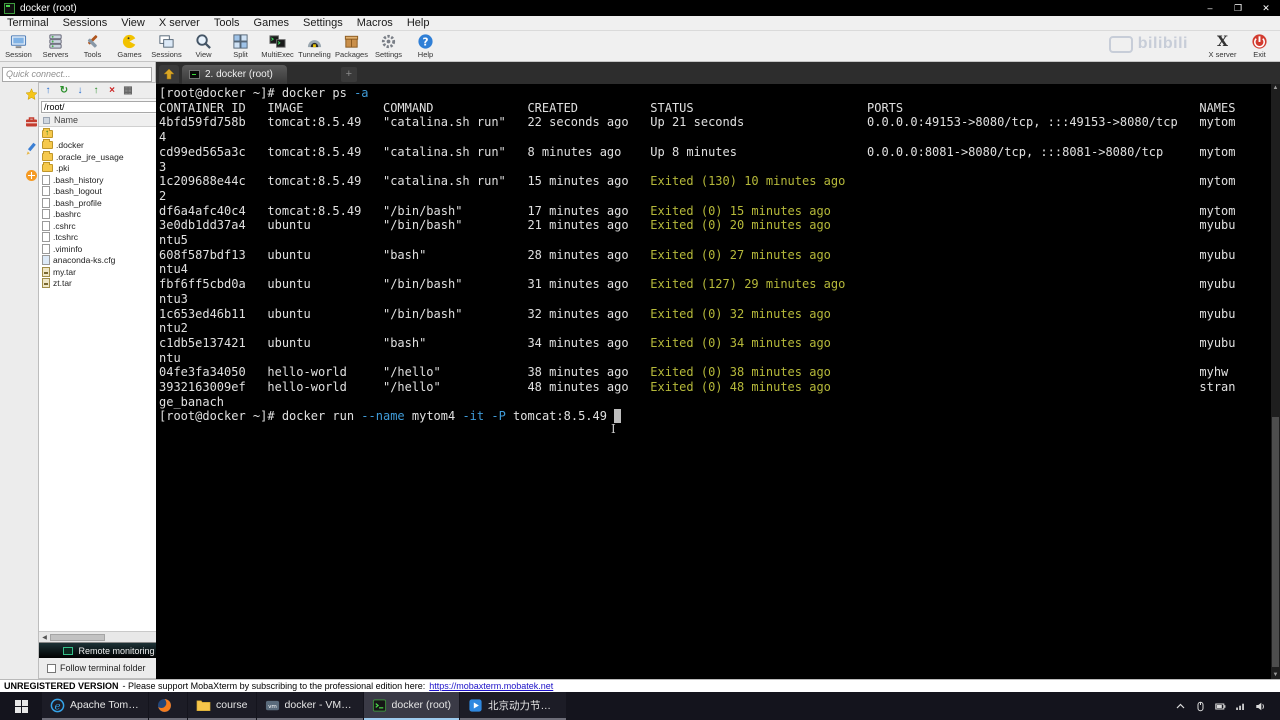  What do you see at coordinates (1238, 8) in the screenshot?
I see `maximize-button: ❐` at bounding box center [1238, 8].